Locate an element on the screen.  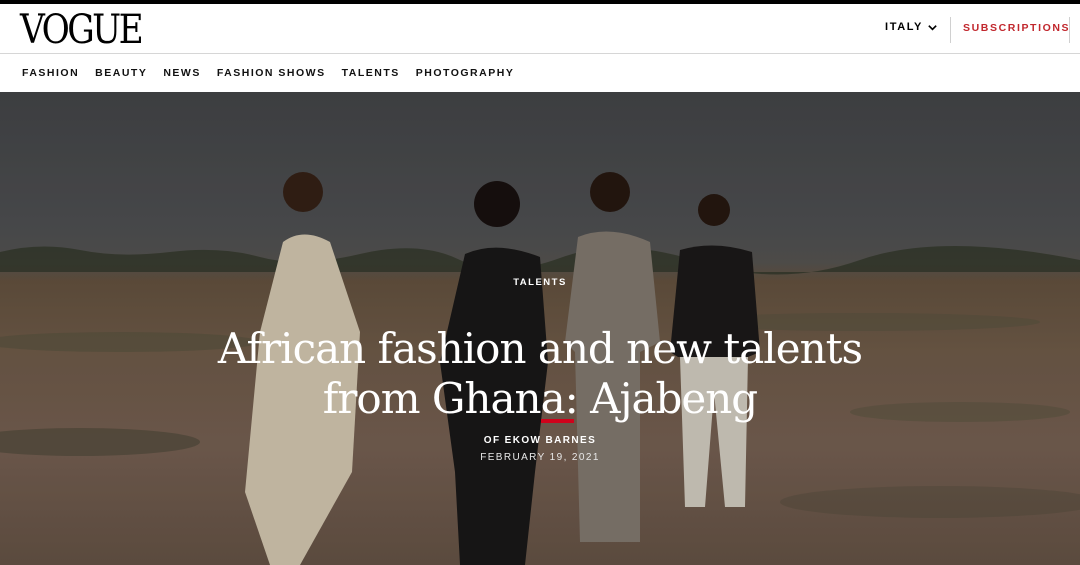
site-header: VOGUE ITALY SUBSCRIPTIONS is located at coordinates (540, 29).